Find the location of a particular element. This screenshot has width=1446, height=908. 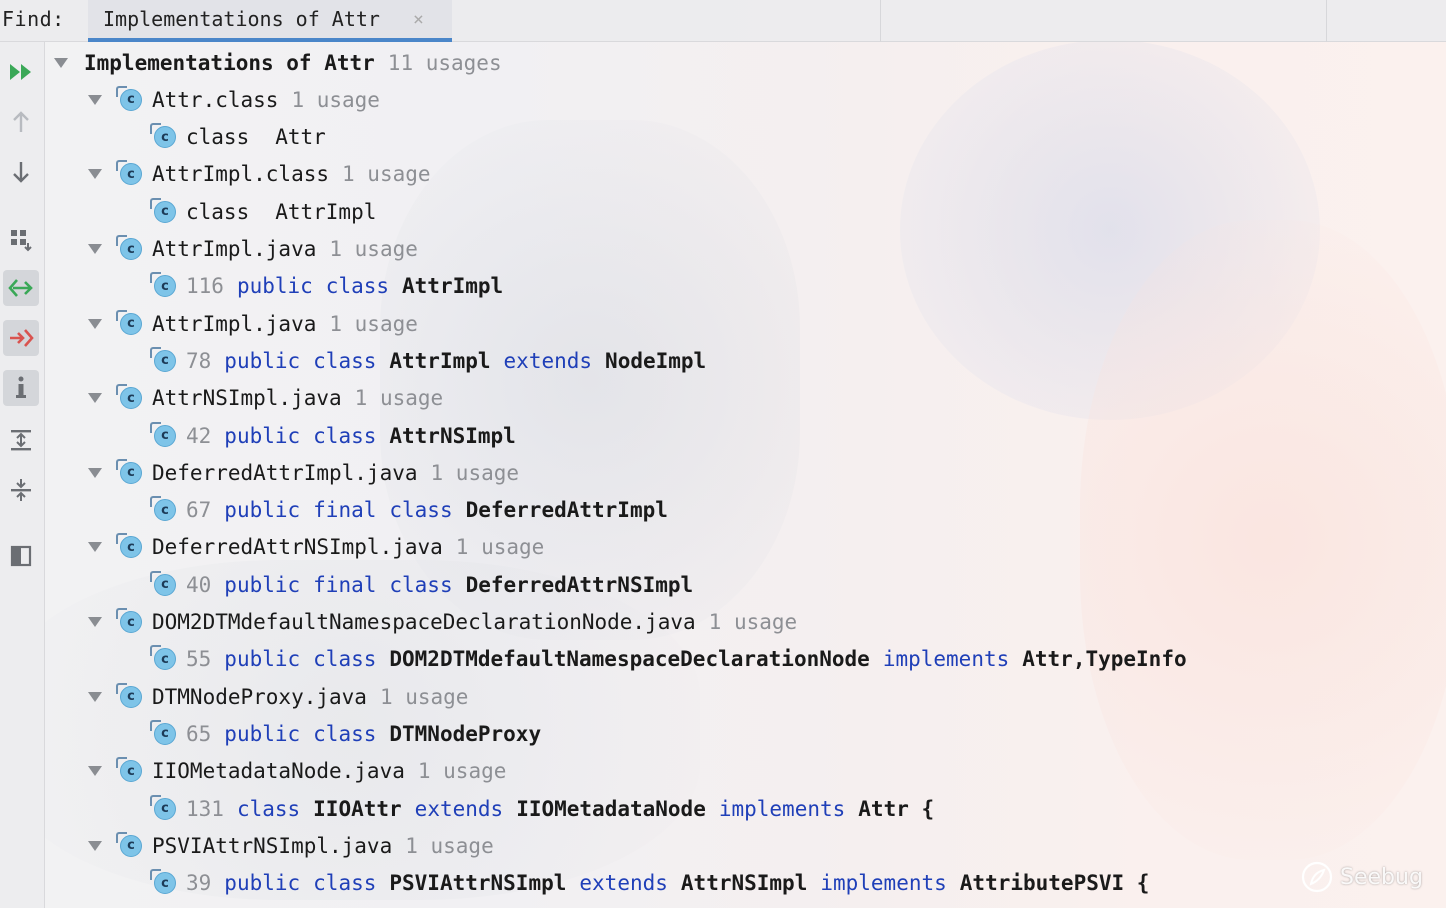

code-keyword: extends is located at coordinates (623, 883).